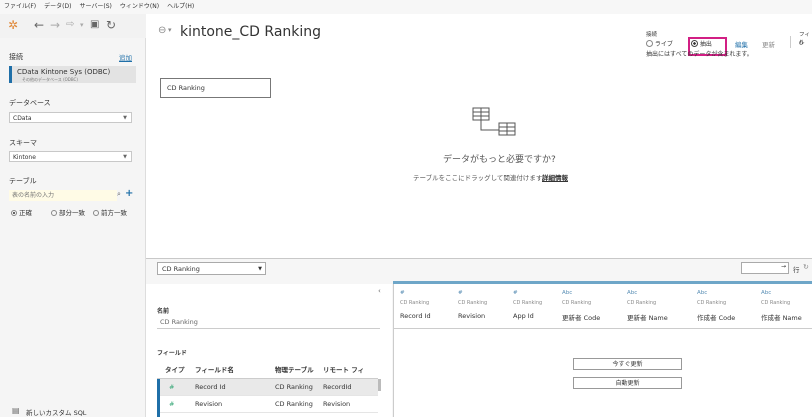 This screenshot has height=417, width=812. Describe the element at coordinates (70, 25) in the screenshot. I see `data-source-icon: ⇨` at that location.